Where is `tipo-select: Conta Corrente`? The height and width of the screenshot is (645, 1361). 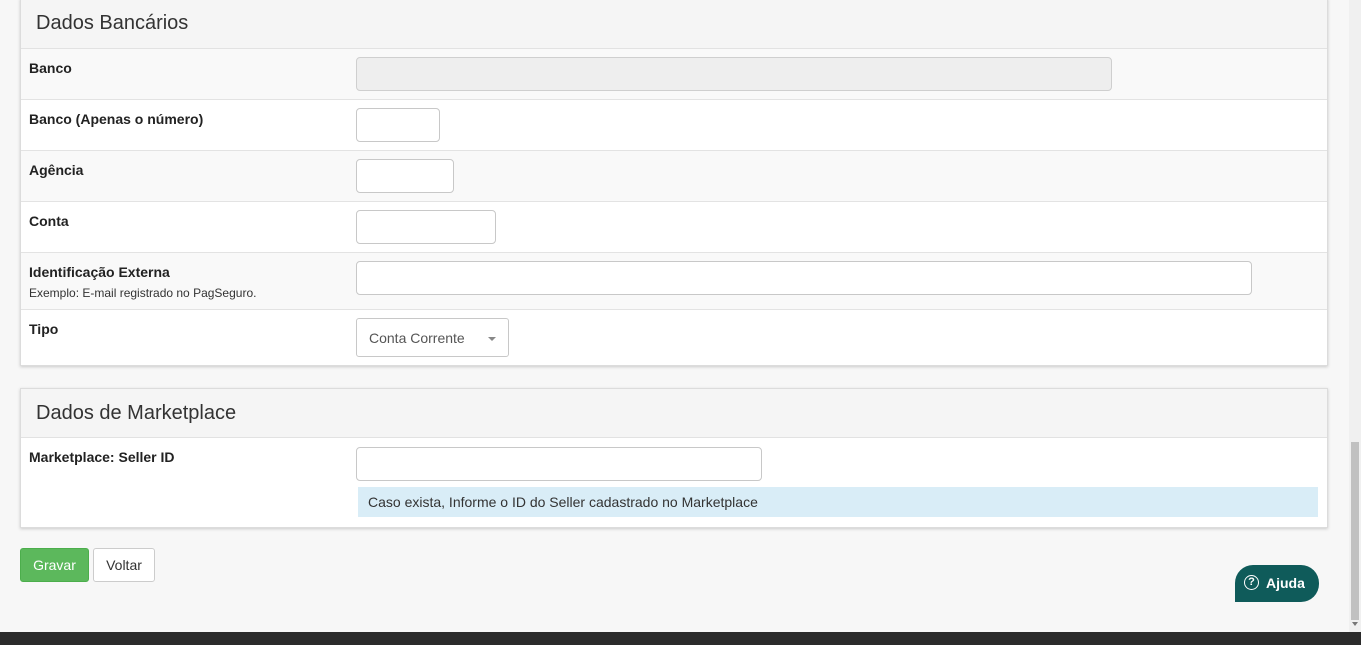 tipo-select: Conta Corrente is located at coordinates (432, 337).